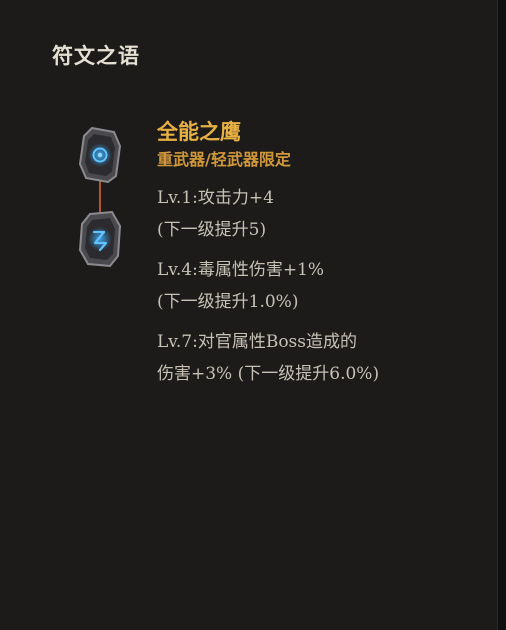 Image resolution: width=506 pixels, height=630 pixels. Describe the element at coordinates (322, 286) in the screenshot. I see `level-effect: Lv.4:毒属性伤害+1% (下一级提升1.0%)` at that location.